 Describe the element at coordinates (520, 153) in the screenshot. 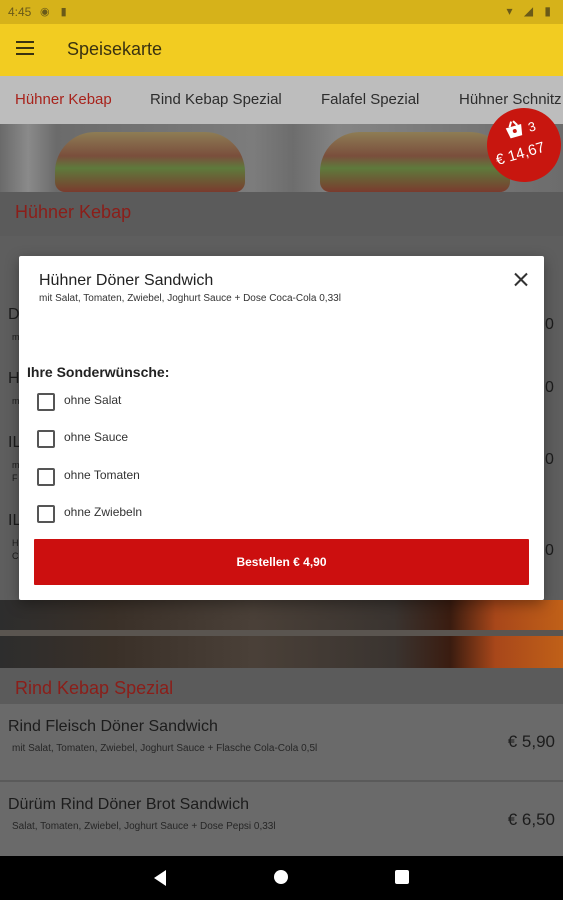

I see `cart-total: € 14,67` at that location.